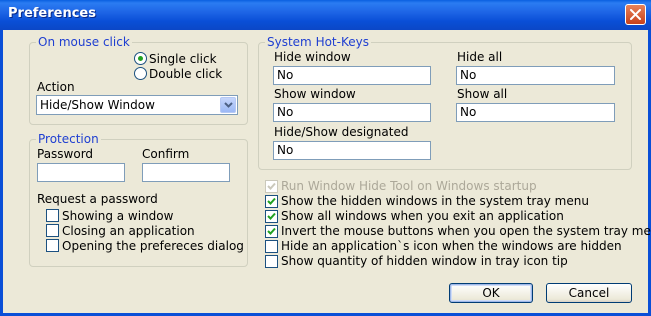  What do you see at coordinates (589, 293) in the screenshot?
I see `cancel-button: Cancel` at bounding box center [589, 293].